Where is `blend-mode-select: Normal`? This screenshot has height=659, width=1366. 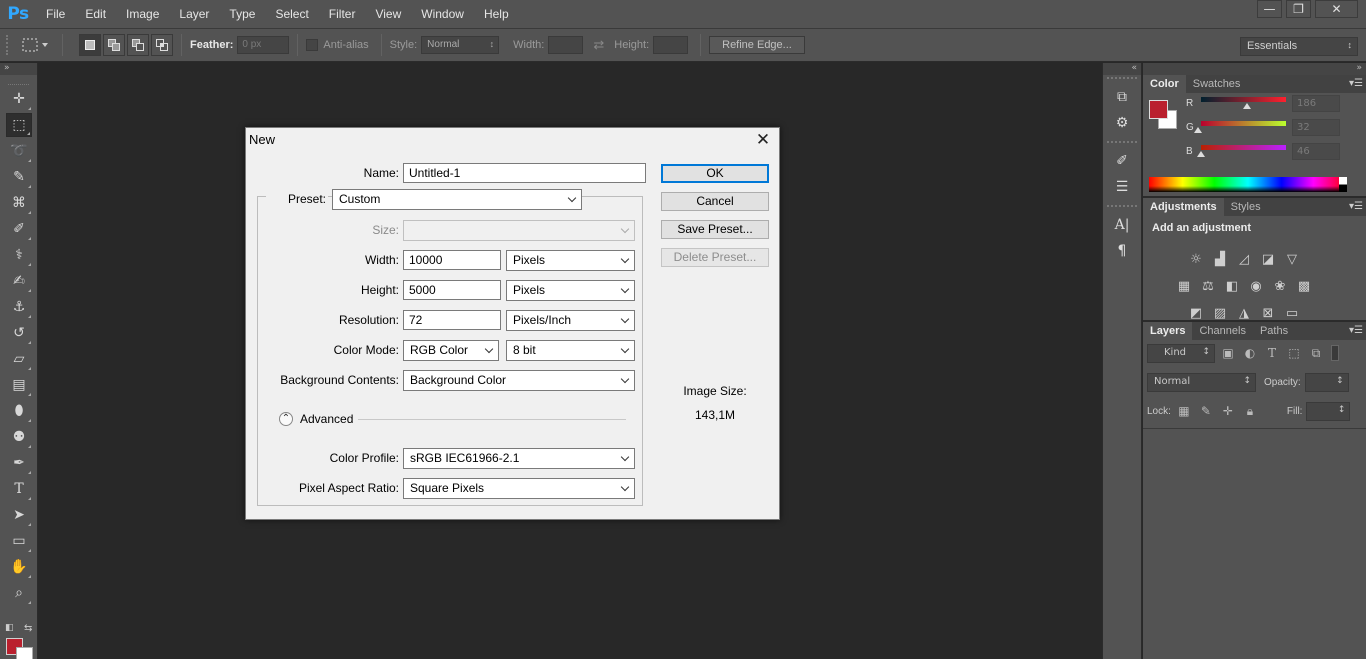 blend-mode-select: Normal is located at coordinates (1201, 382).